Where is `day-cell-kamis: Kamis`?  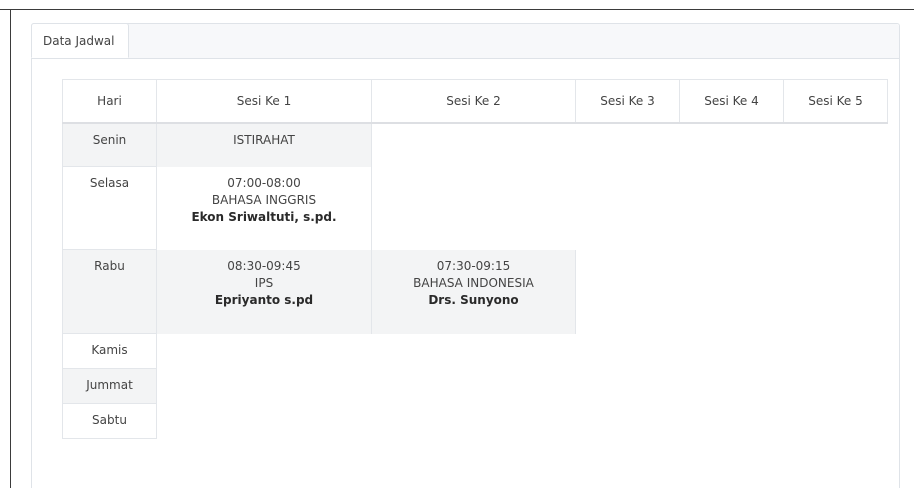
day-cell-kamis: Kamis is located at coordinates (109, 351).